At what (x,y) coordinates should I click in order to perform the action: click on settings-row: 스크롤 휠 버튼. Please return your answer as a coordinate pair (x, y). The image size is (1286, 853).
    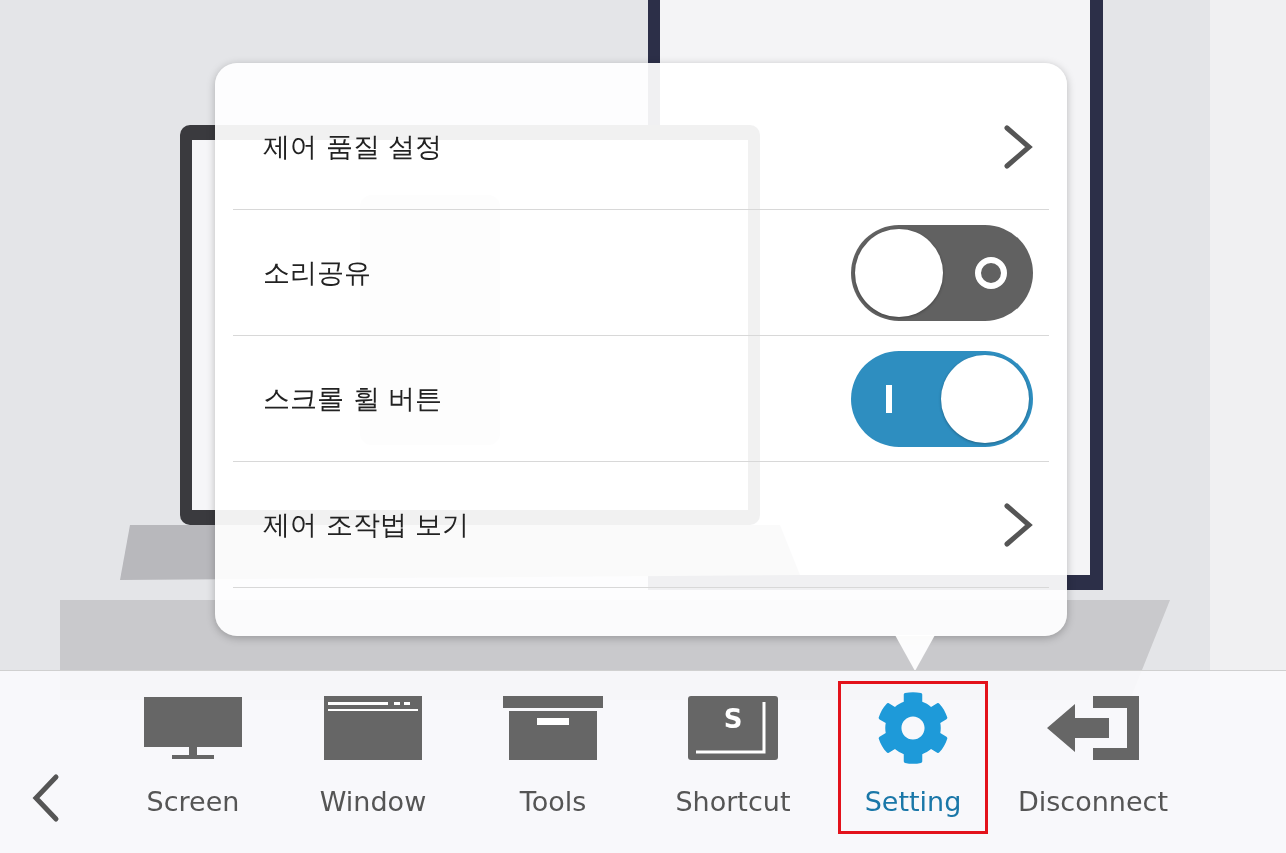
    Looking at the image, I should click on (641, 399).